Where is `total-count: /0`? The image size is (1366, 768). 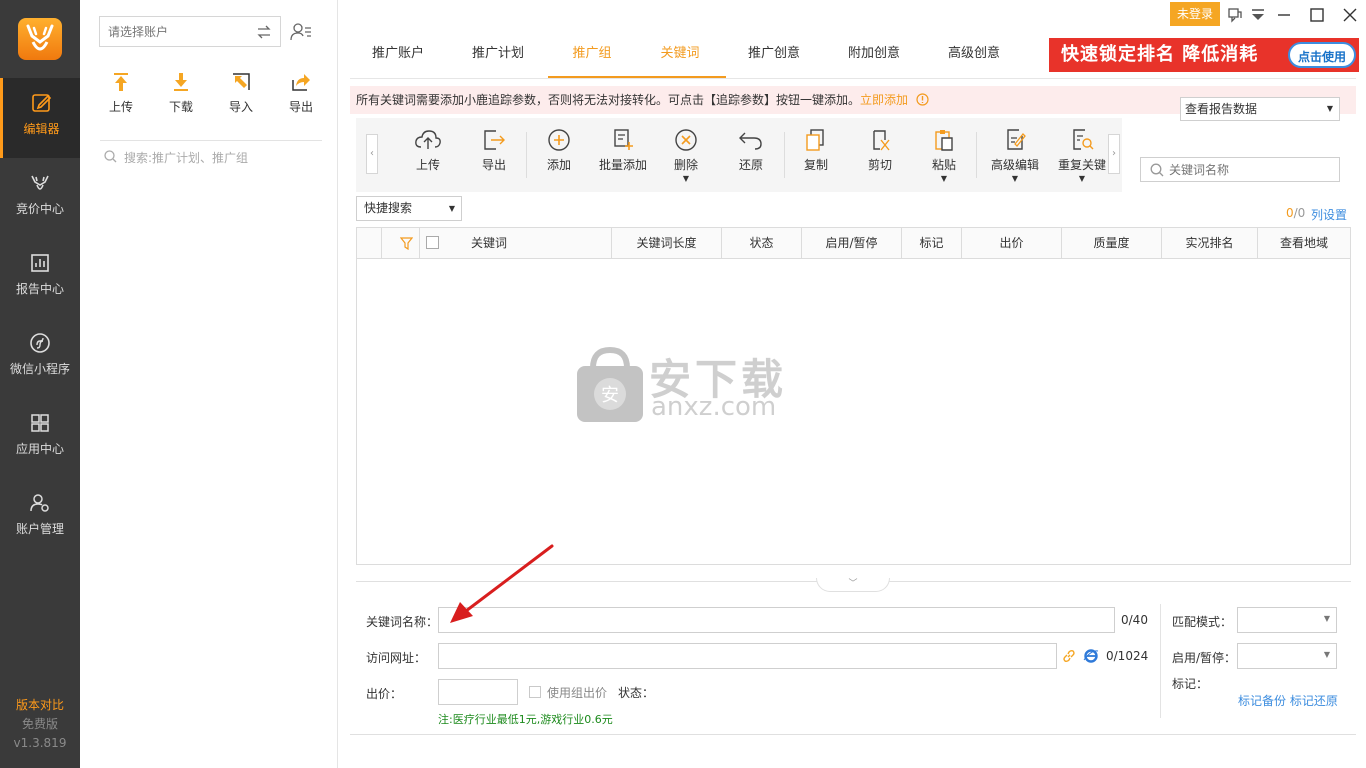
total-count: /0 is located at coordinates (1299, 213).